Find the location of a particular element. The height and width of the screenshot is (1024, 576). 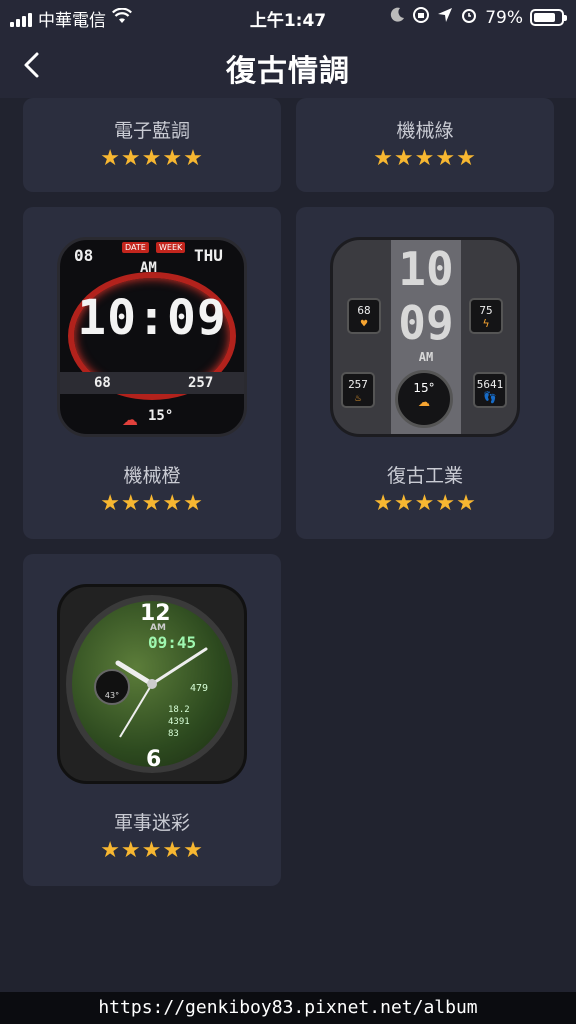

watchface-preview: 08 DATE WEEK THU AM 10:09 68 257 ☁ 15° is located at coordinates (152, 337).